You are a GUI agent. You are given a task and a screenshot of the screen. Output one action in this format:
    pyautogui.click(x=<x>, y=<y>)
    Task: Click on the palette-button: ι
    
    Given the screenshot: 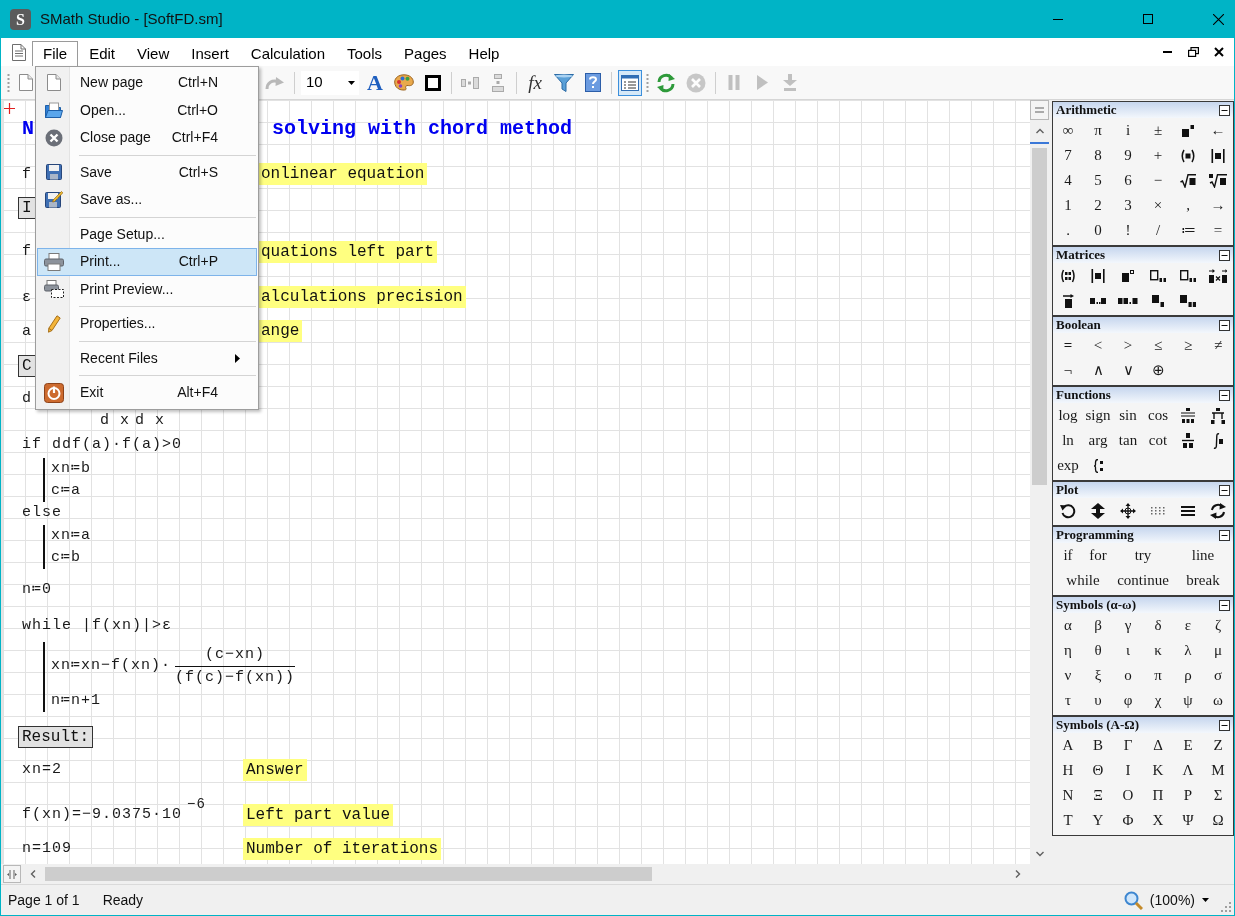 What is the action you would take?
    pyautogui.click(x=1128, y=650)
    